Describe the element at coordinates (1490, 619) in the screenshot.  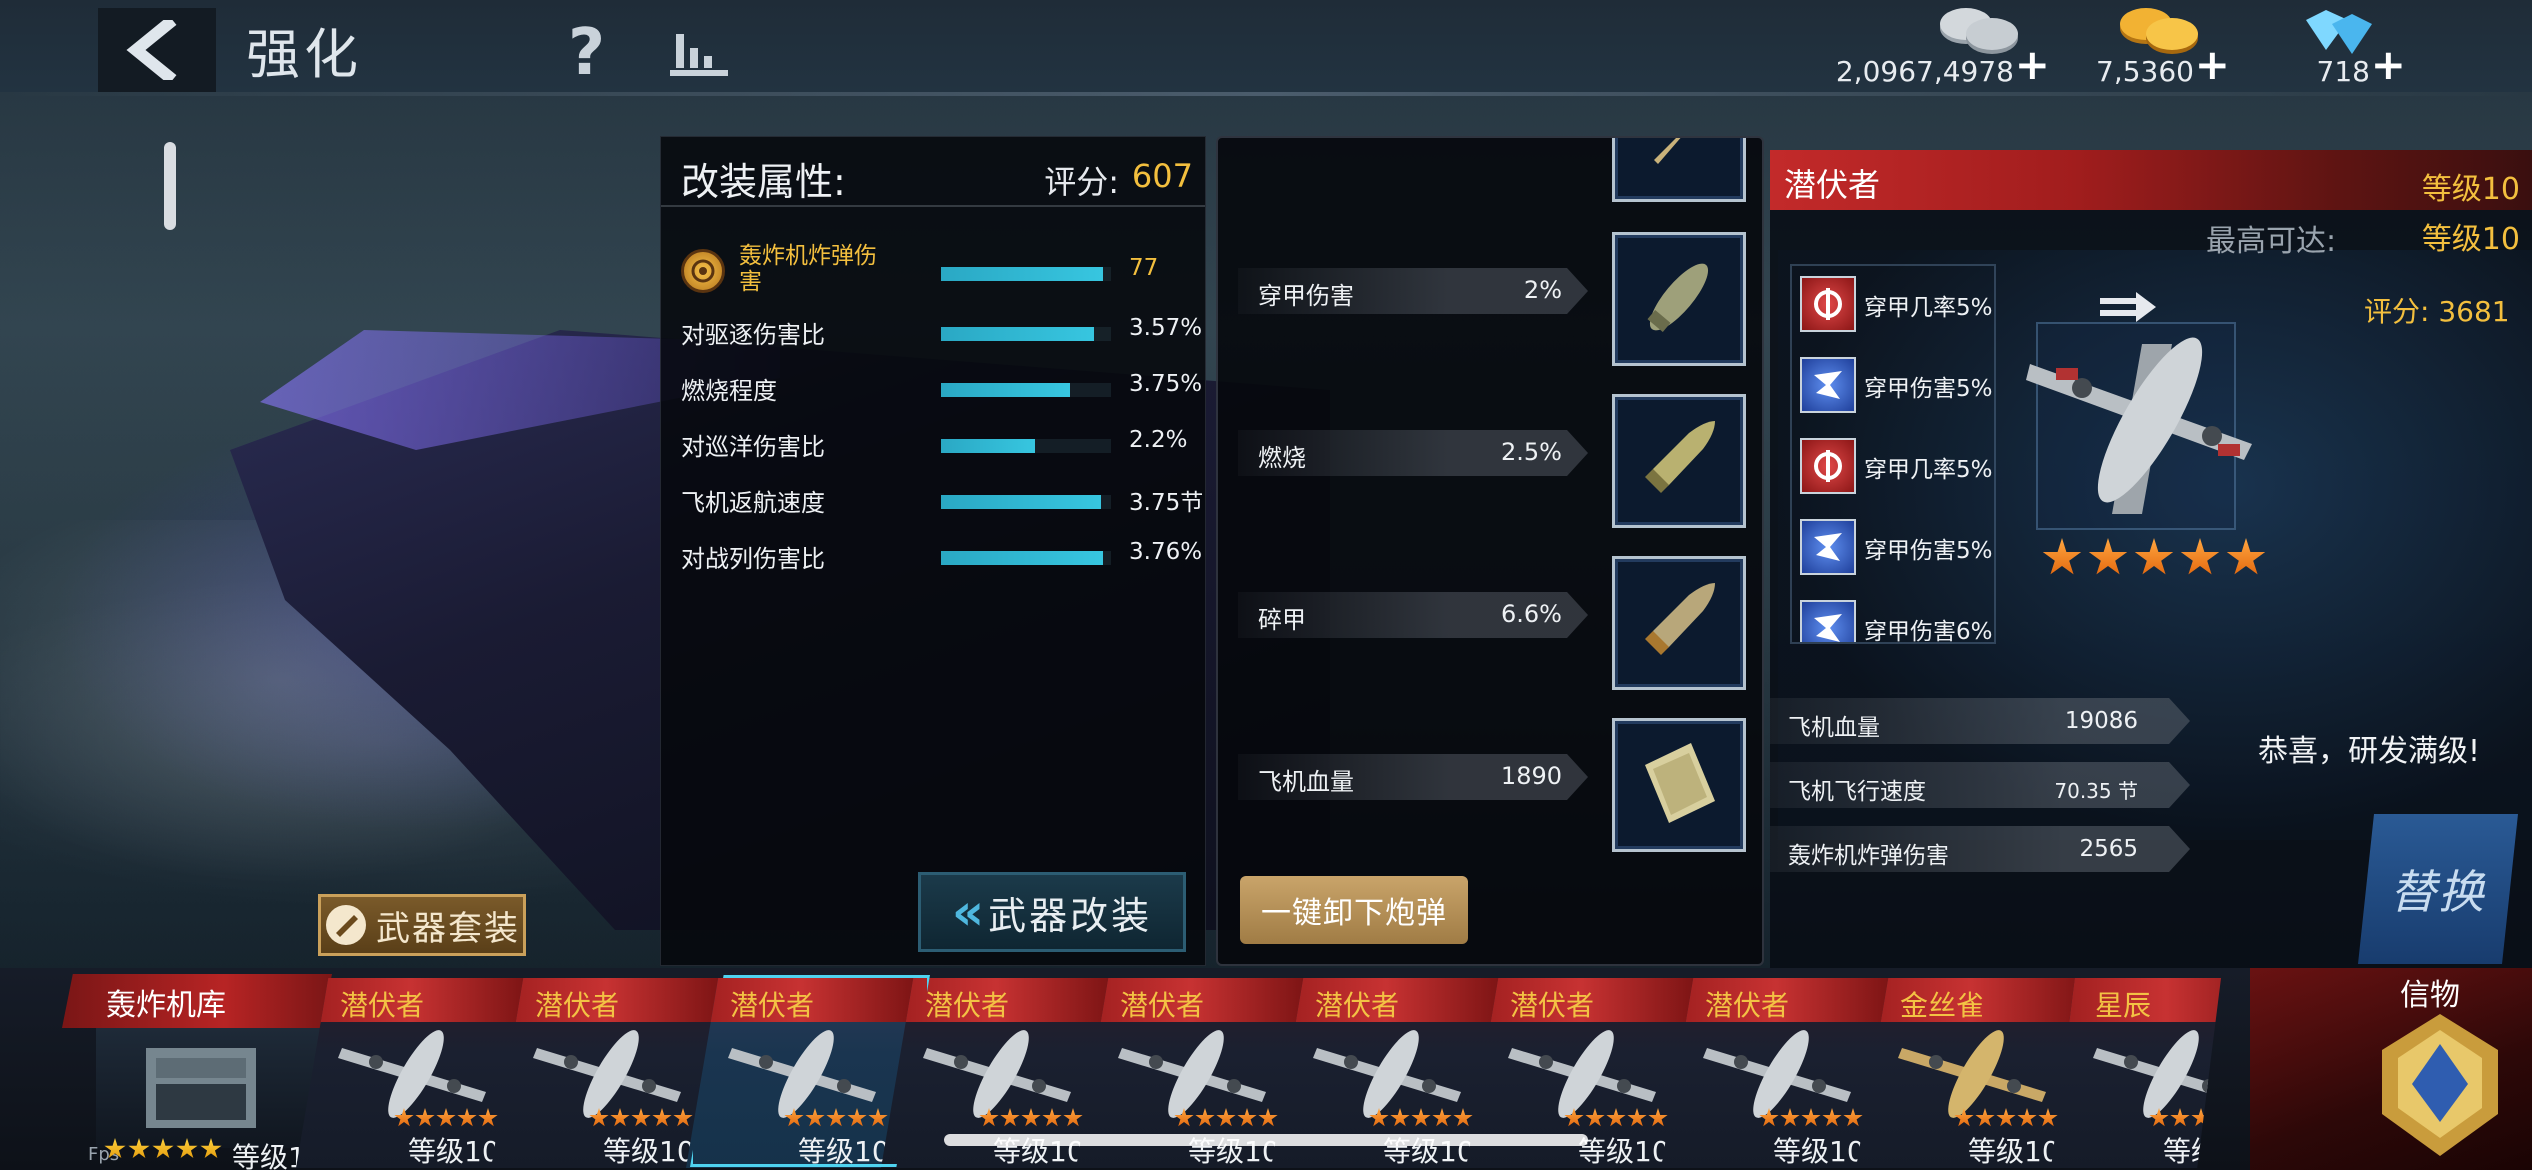
I see `shell-row: 碎甲 6.6%` at that location.